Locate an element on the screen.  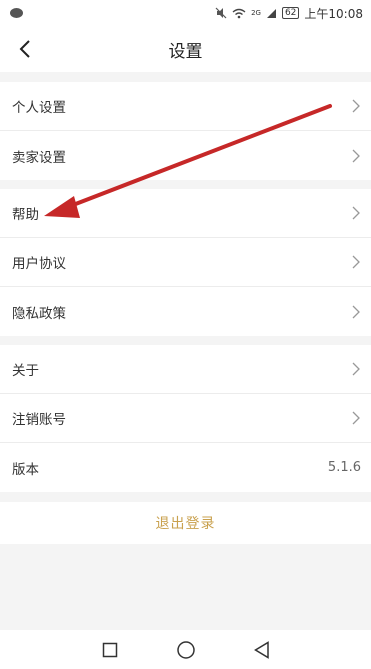
battery-level: 62 is located at coordinates (290, 13).